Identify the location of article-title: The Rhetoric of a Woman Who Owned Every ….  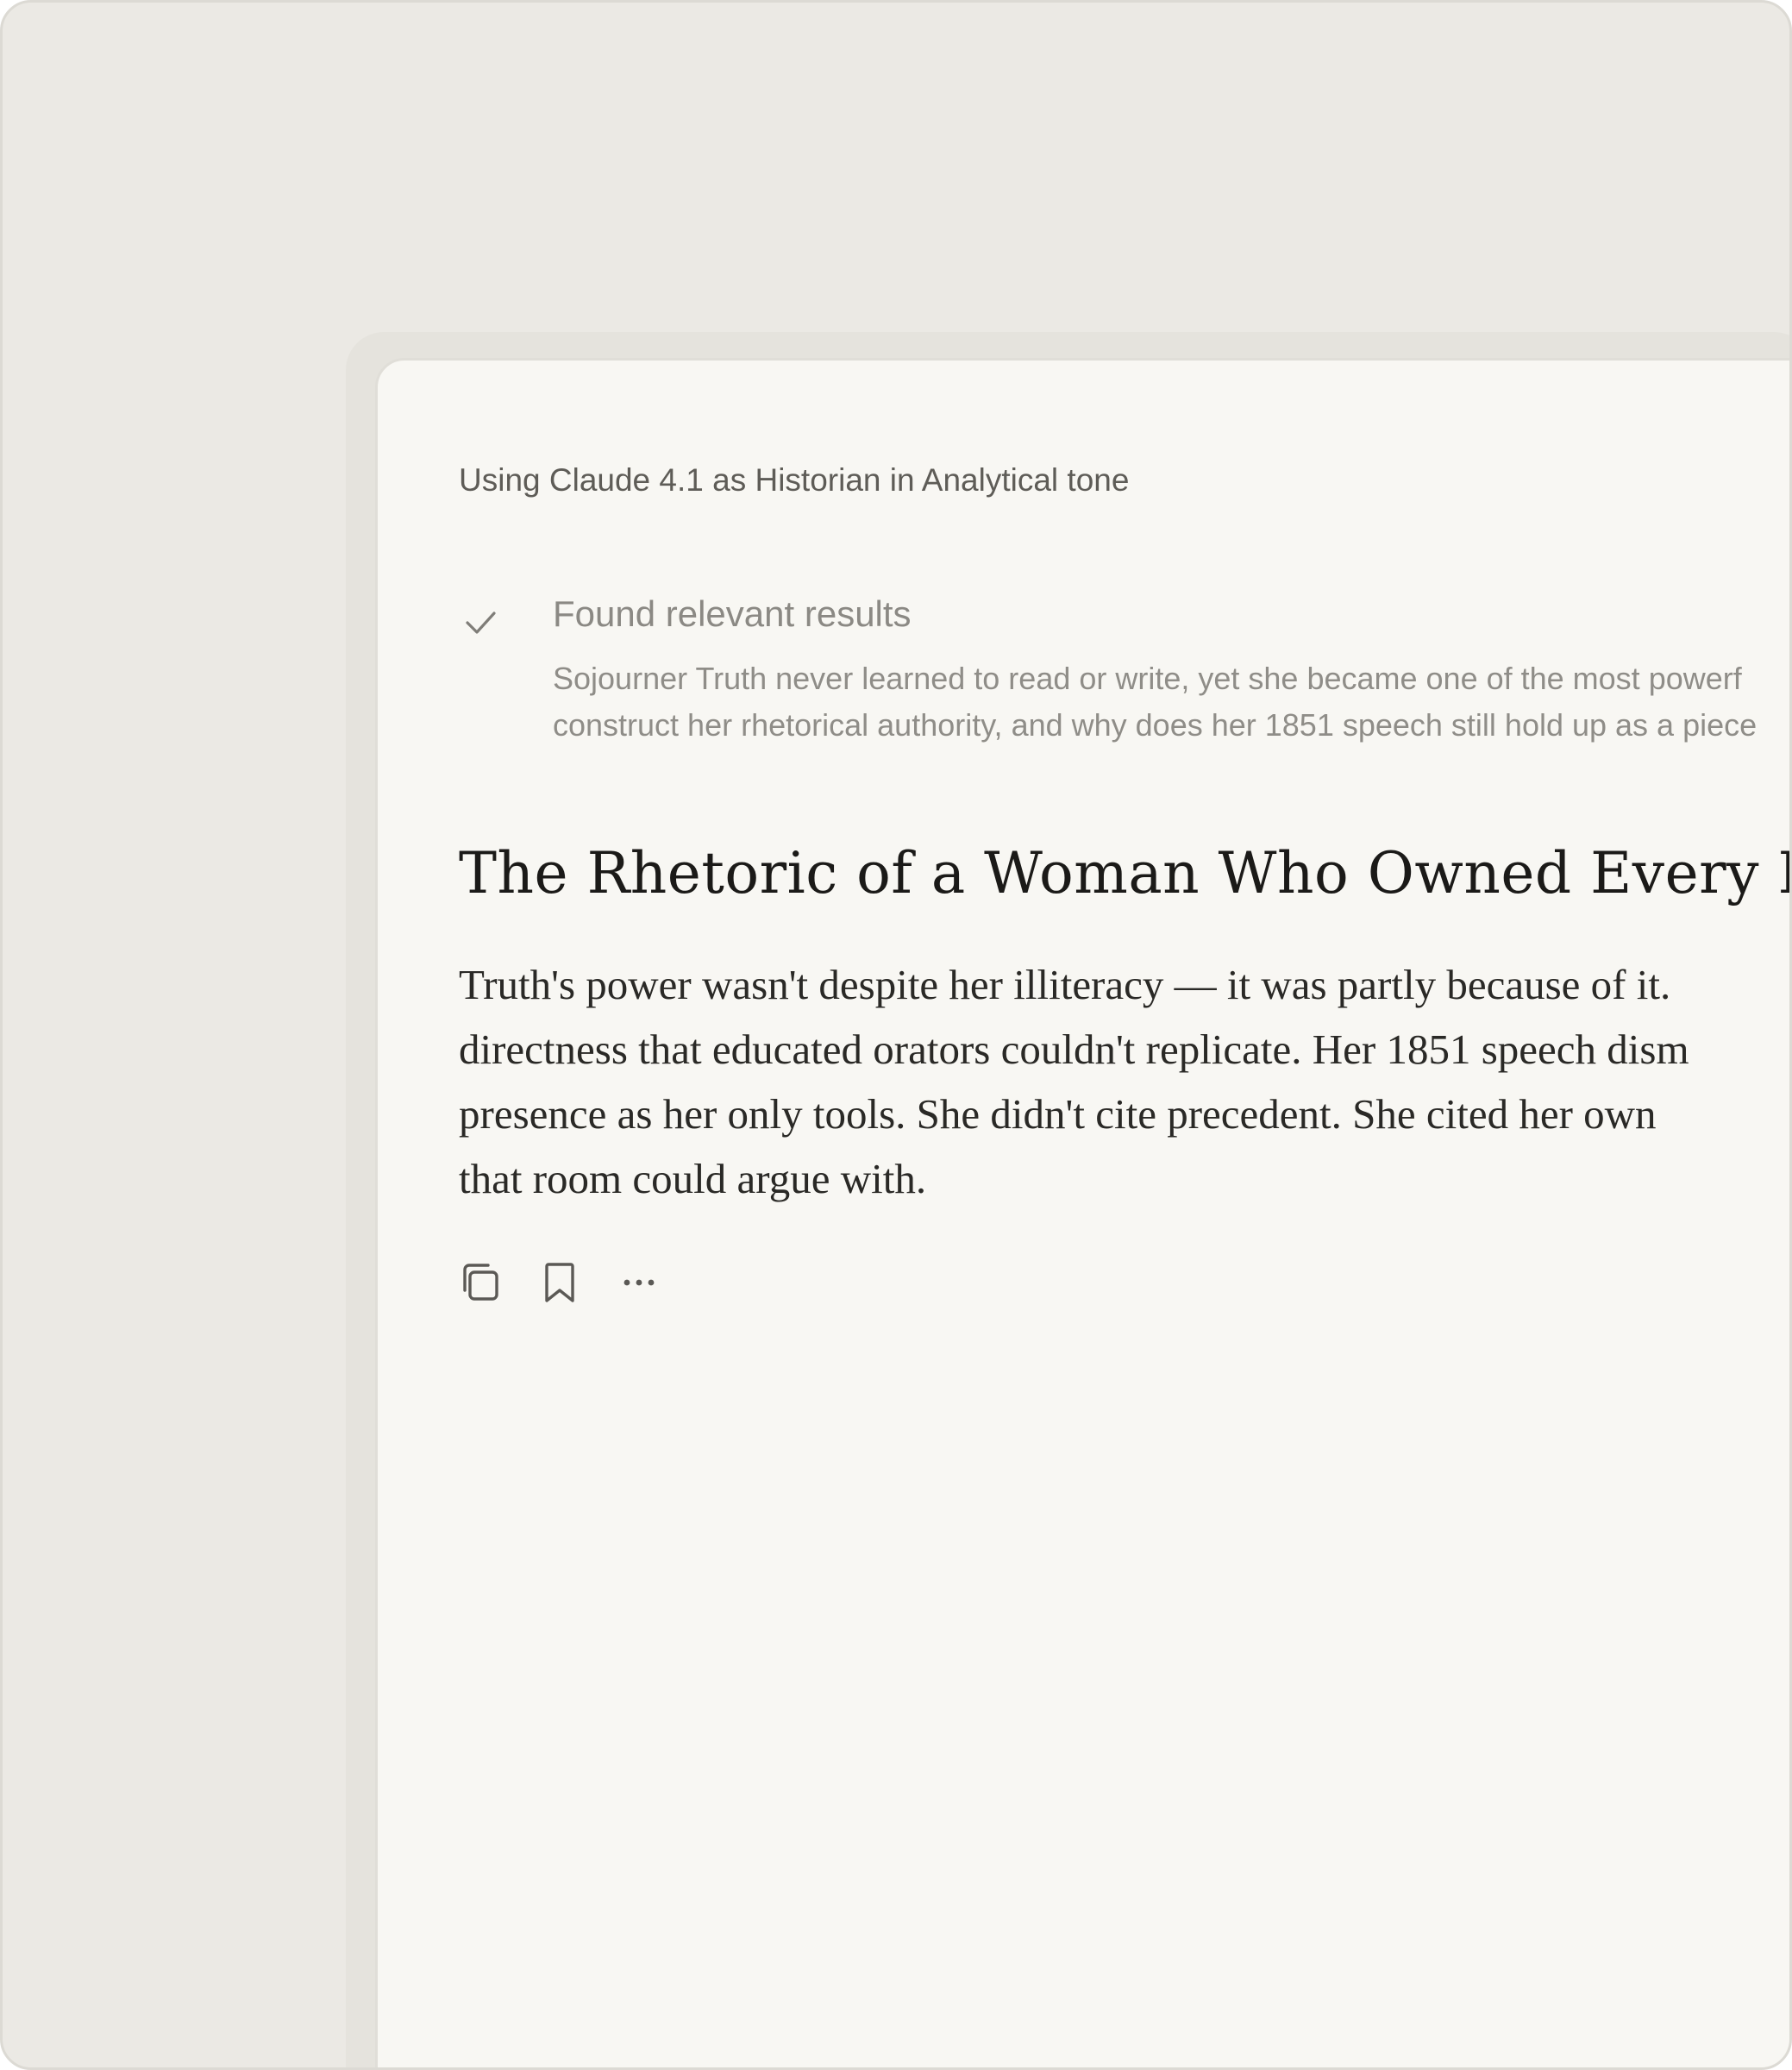
(1125, 873).